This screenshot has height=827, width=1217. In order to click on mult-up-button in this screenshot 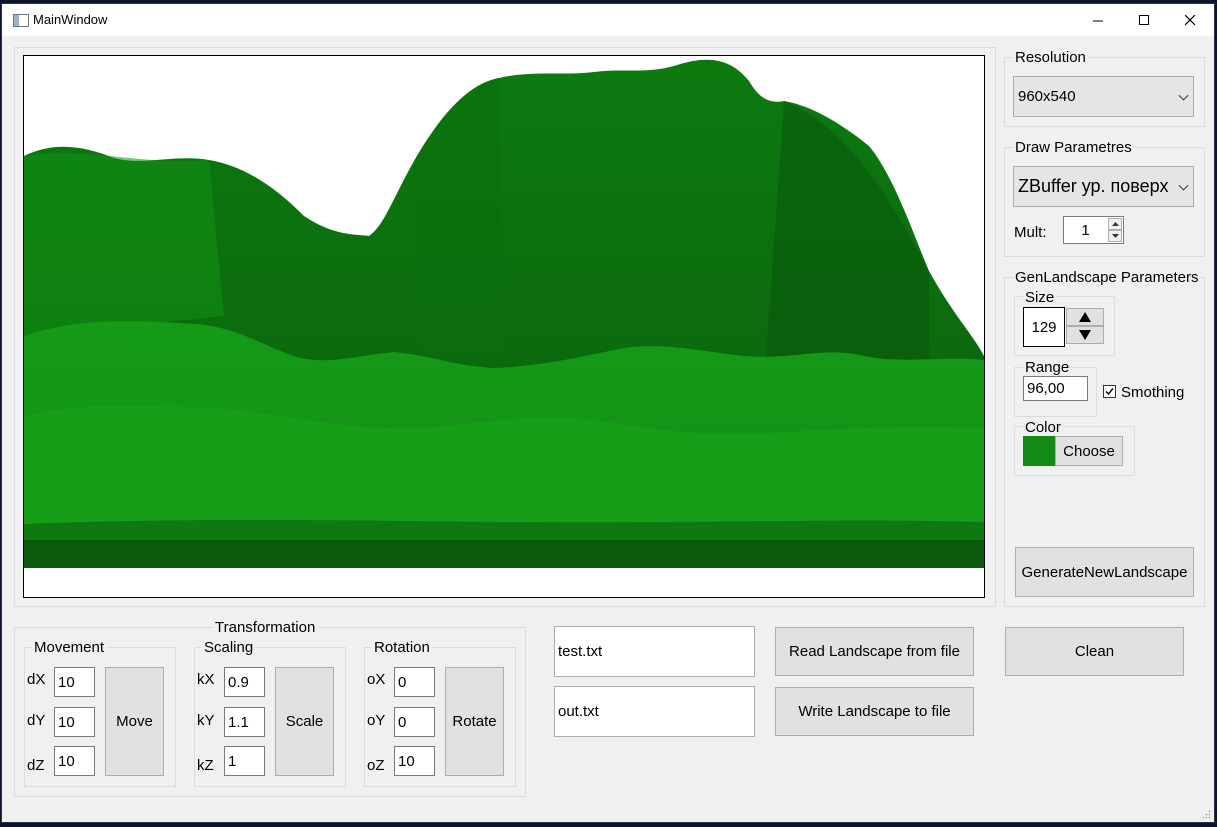, I will do `click(1115, 224)`.